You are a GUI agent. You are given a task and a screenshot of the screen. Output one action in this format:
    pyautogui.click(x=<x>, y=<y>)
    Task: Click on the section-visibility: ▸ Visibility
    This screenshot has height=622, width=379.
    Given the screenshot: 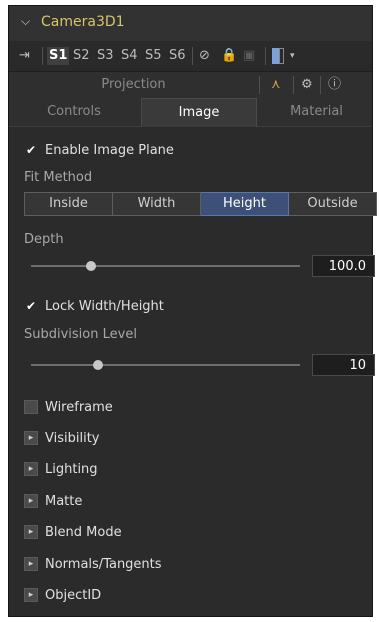 What is the action you would take?
    pyautogui.click(x=61, y=438)
    